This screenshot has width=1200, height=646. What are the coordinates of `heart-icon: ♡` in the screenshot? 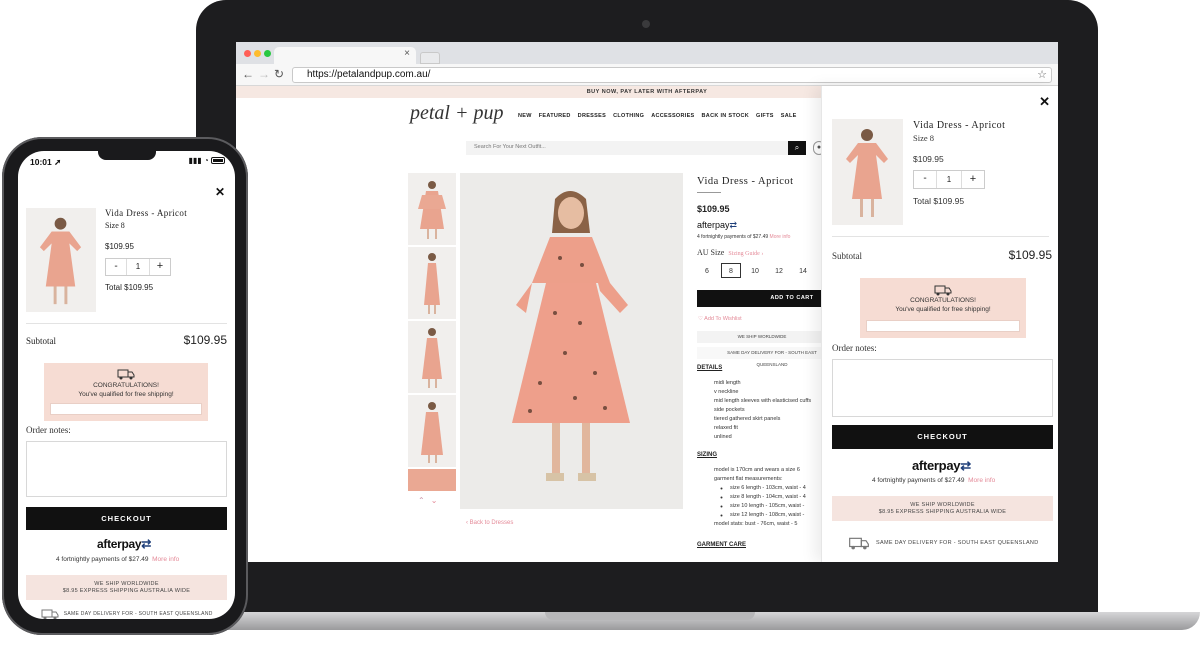 It's located at (700, 319).